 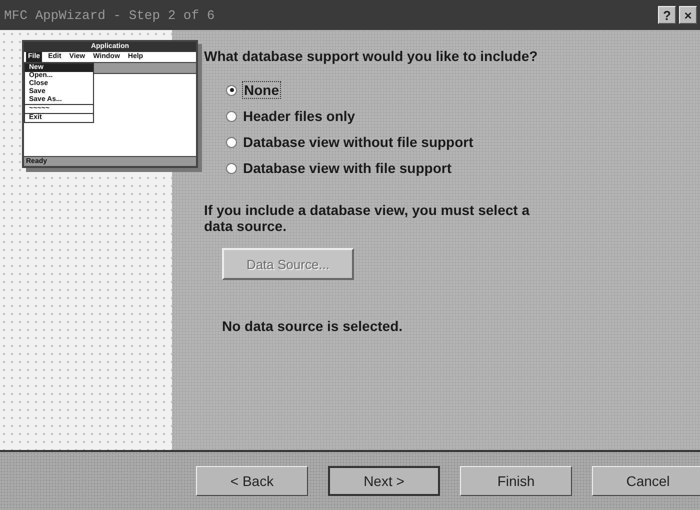 What do you see at coordinates (110, 15) in the screenshot?
I see `window-title: MFC AppWizard - Step 2 of 6` at bounding box center [110, 15].